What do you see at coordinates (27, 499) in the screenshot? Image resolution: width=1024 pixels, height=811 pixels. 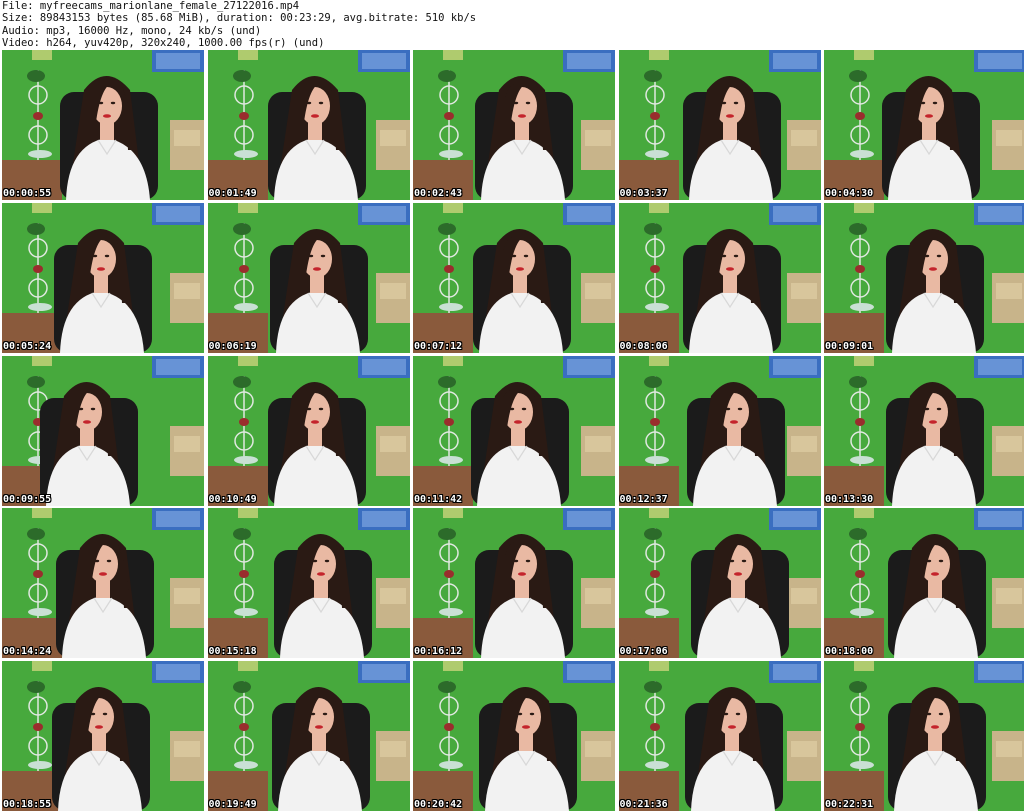 I see `thumbnail-timestamp: 00:09:55` at bounding box center [27, 499].